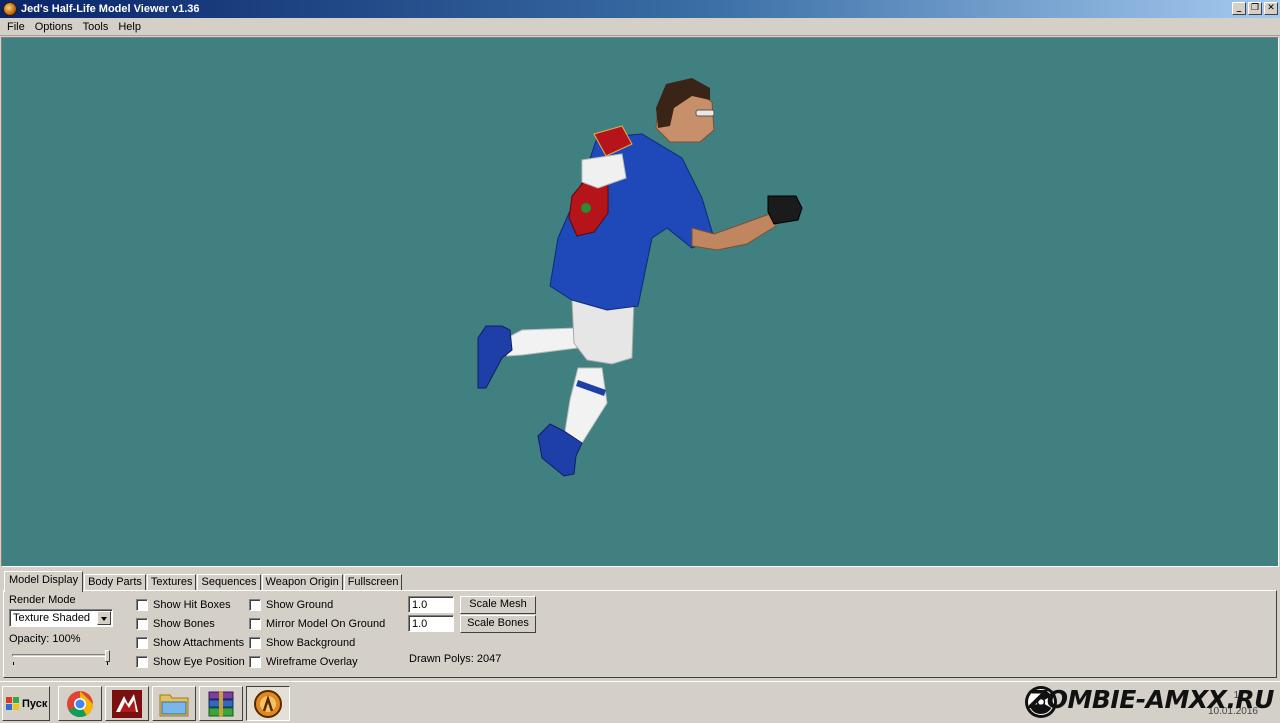 Image resolution: width=1280 pixels, height=723 pixels. I want to click on watermark-text: ZOMBIE-AMXX.RU, so click(1151, 699).